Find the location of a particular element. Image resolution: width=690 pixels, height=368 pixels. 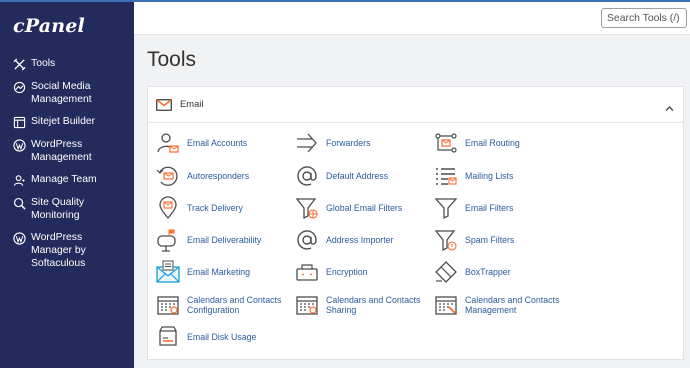

boxtrapper-icon is located at coordinates (446, 272).